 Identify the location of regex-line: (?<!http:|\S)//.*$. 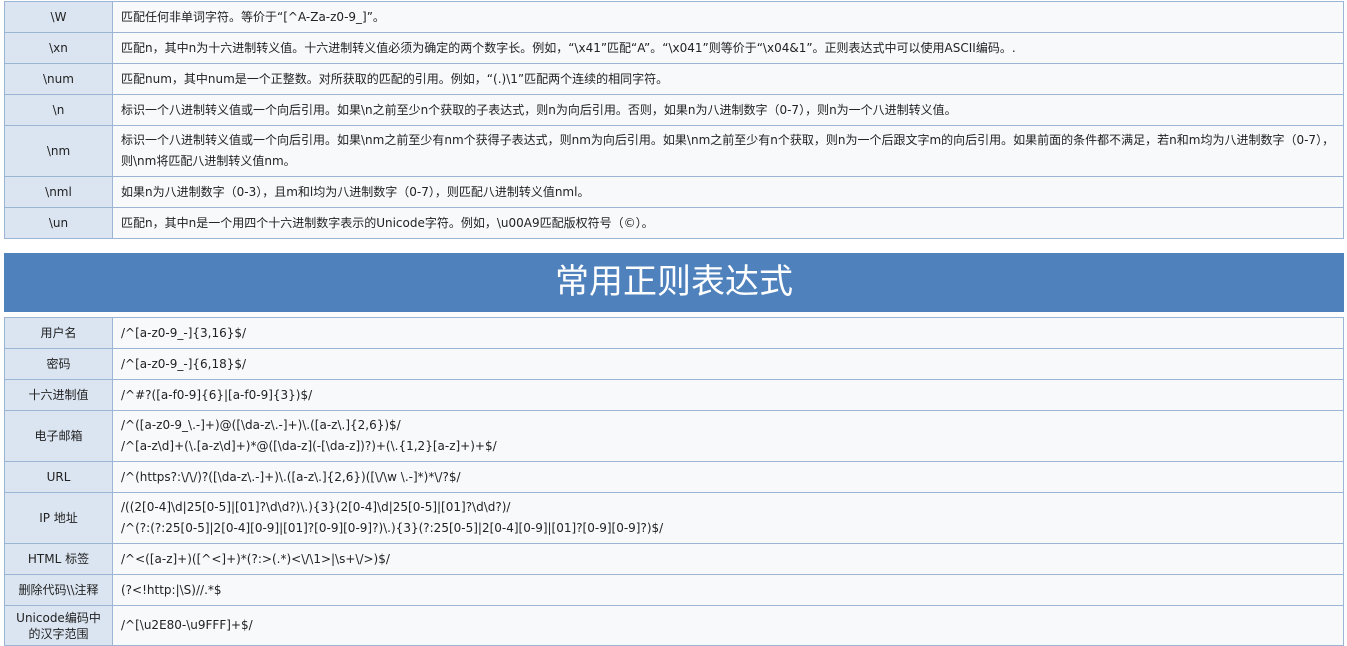
(171, 589).